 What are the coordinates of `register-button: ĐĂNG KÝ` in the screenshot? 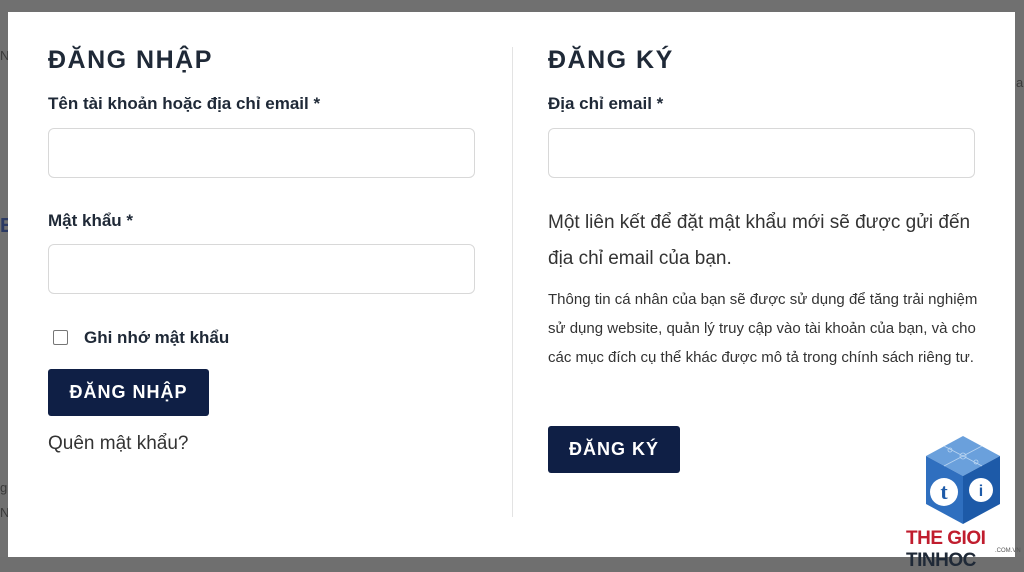 It's located at (614, 449).